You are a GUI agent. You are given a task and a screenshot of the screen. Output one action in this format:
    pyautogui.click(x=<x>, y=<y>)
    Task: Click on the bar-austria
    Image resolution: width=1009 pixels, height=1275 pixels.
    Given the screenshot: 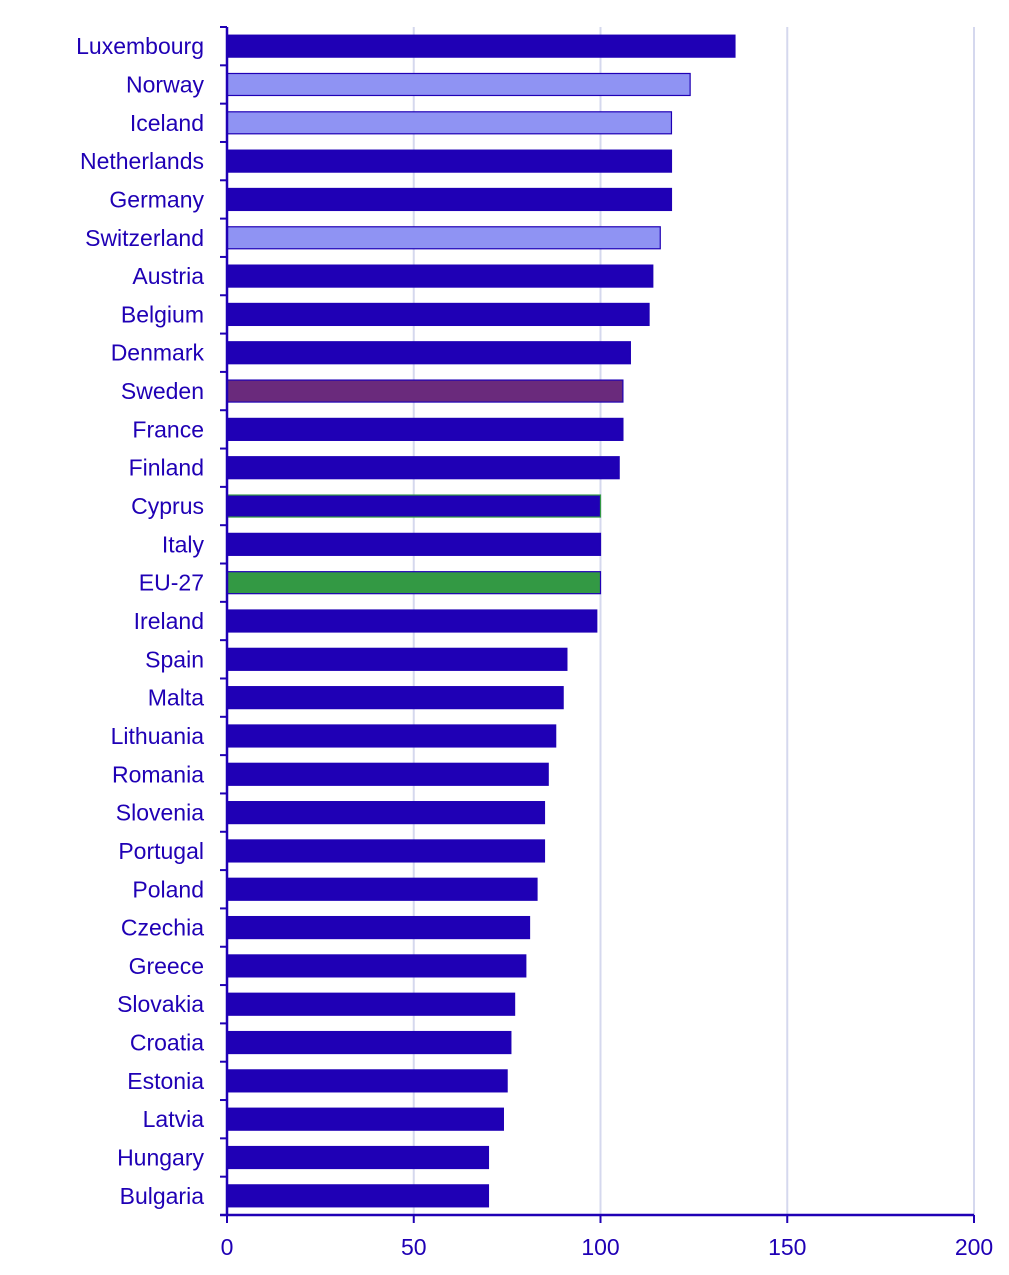 What is the action you would take?
    pyautogui.click(x=440, y=276)
    